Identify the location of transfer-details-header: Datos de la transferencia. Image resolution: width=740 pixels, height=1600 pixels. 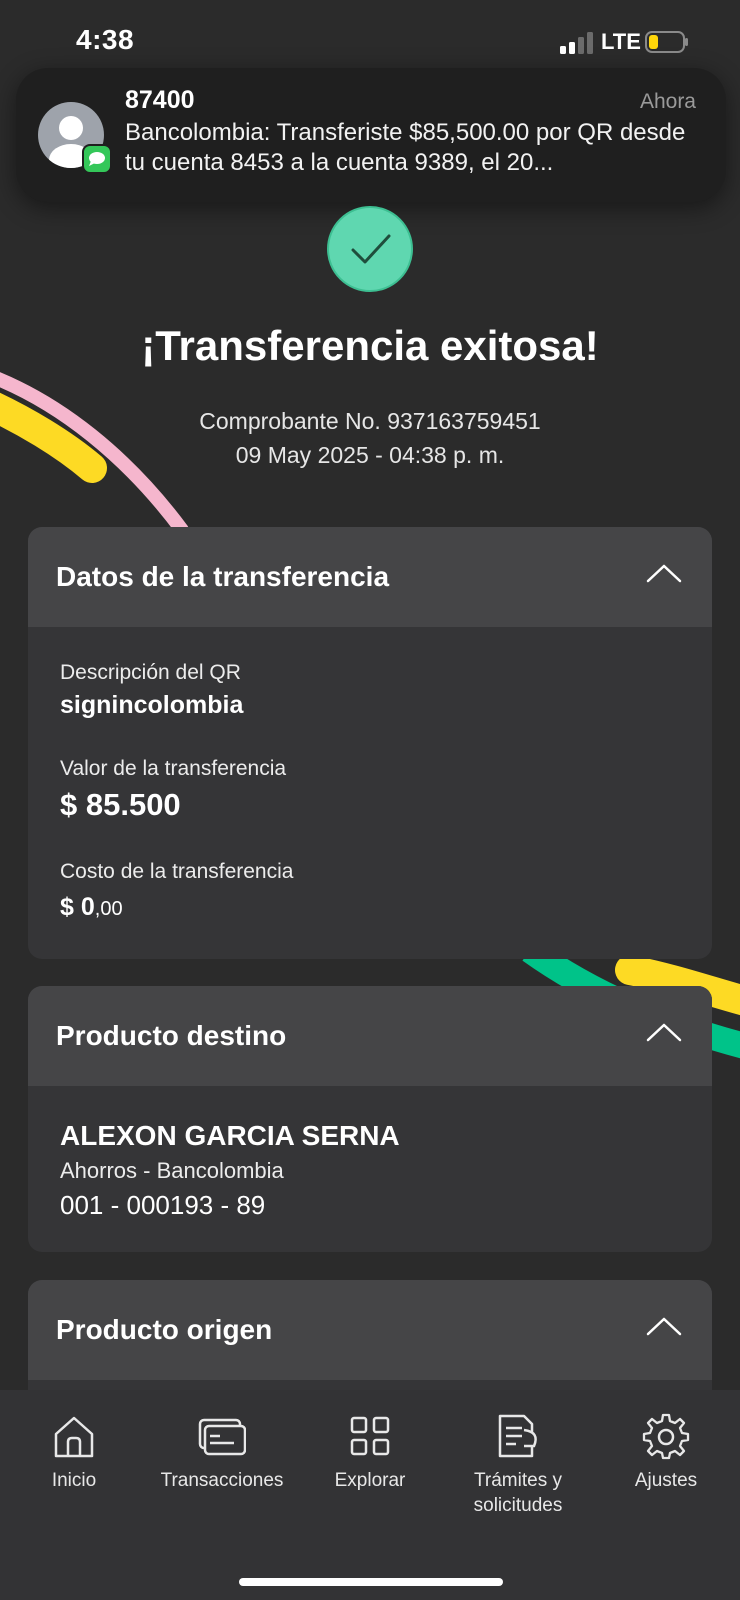
(370, 577).